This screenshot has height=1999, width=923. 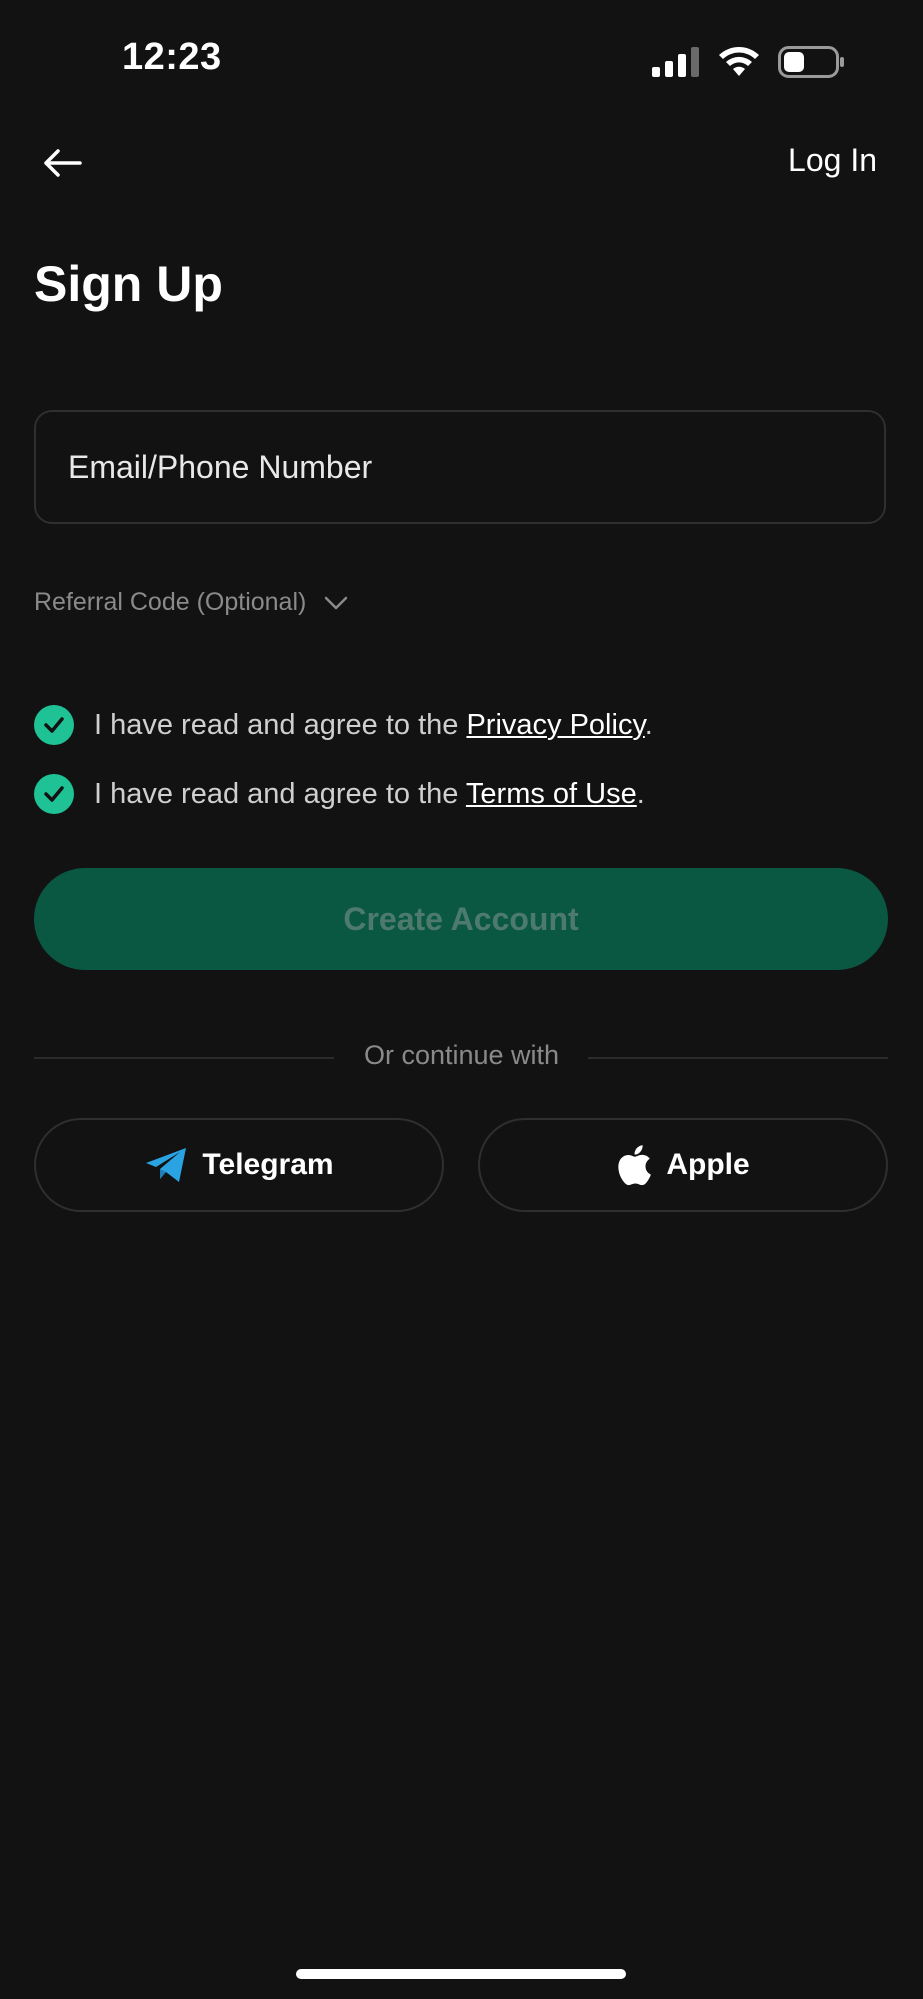 I want to click on arrow-left-icon, so click(x=63, y=163).